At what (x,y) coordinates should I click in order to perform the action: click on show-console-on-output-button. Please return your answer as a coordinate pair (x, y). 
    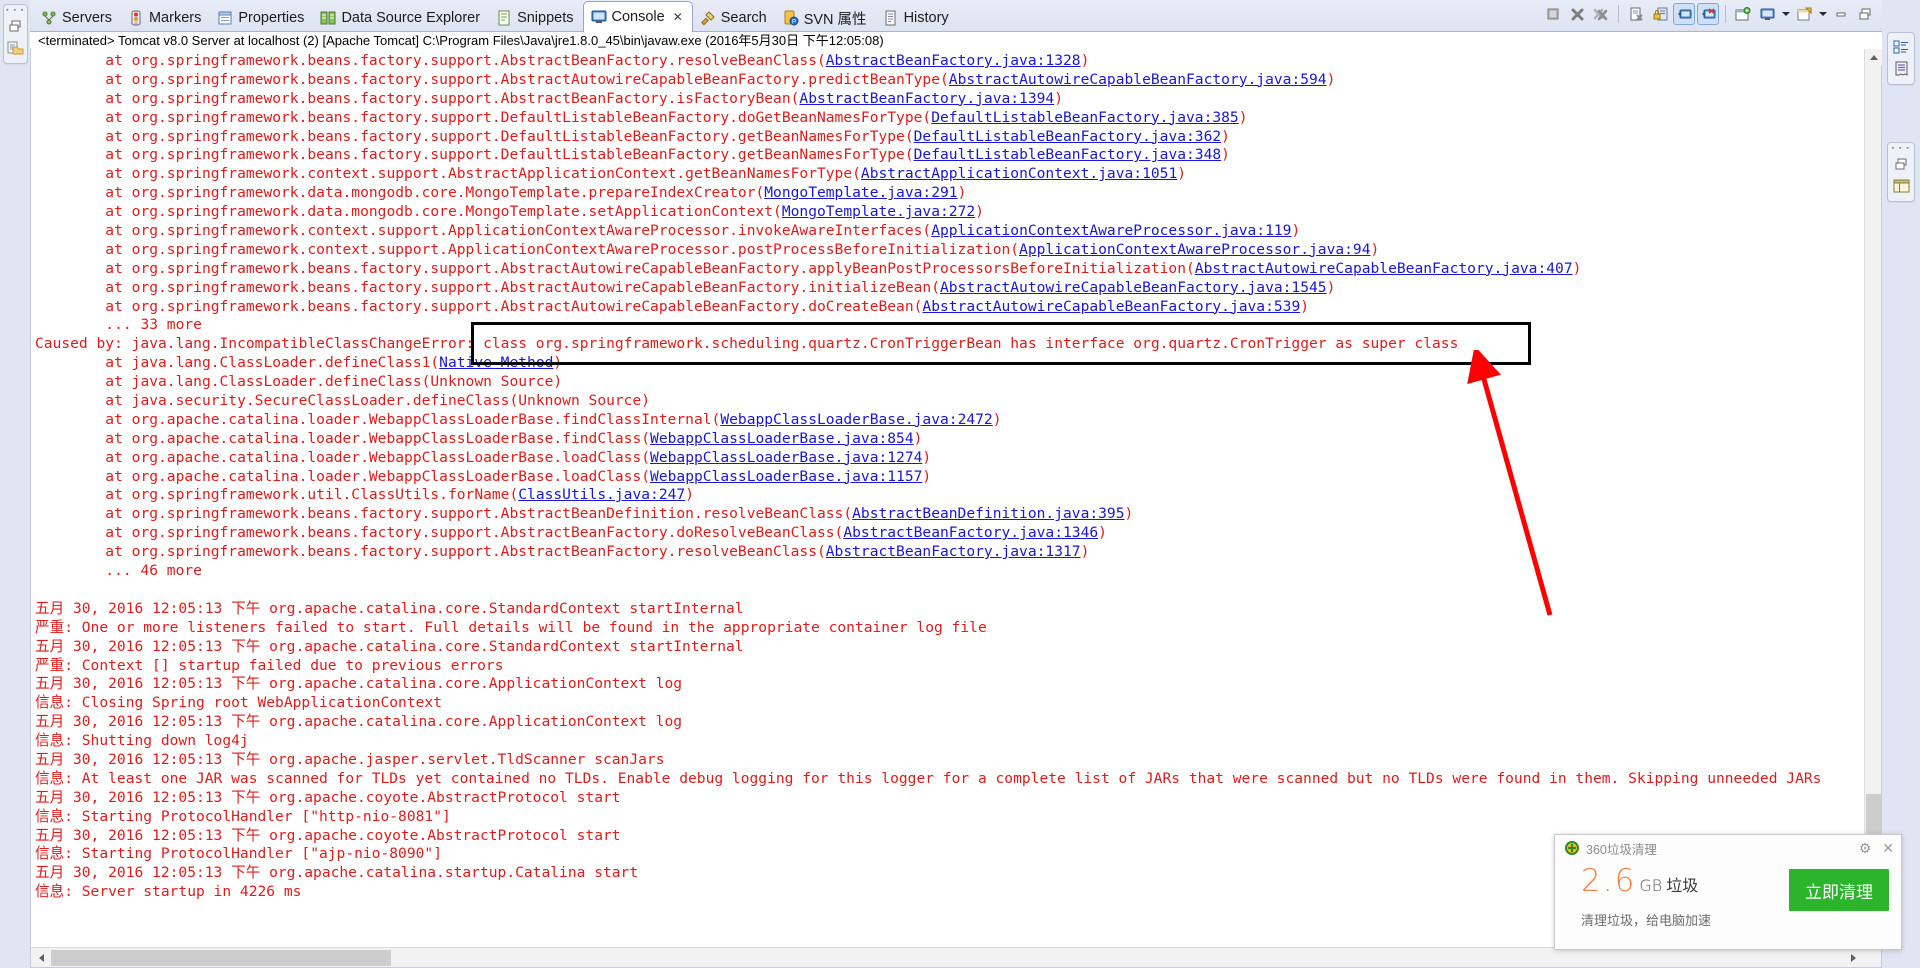
    Looking at the image, I should click on (1684, 14).